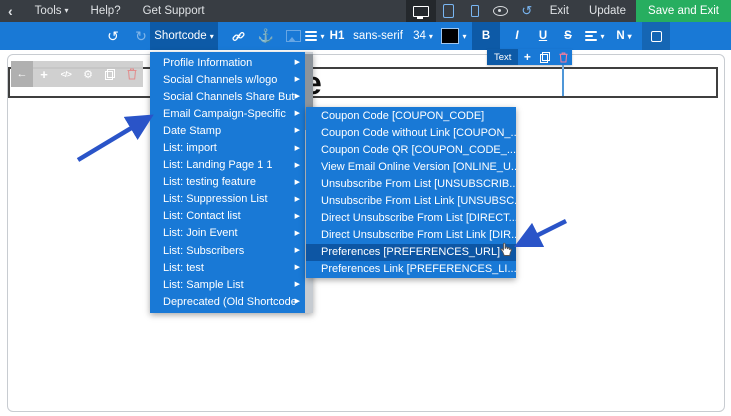  I want to click on duplicate-button, so click(110, 74).